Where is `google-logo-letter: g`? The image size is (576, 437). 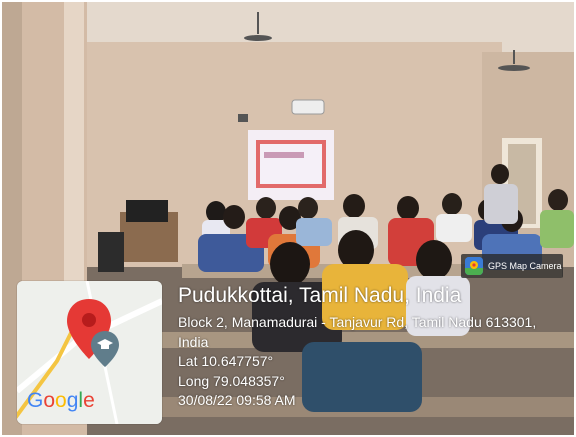
google-logo-letter: g is located at coordinates (72, 400).